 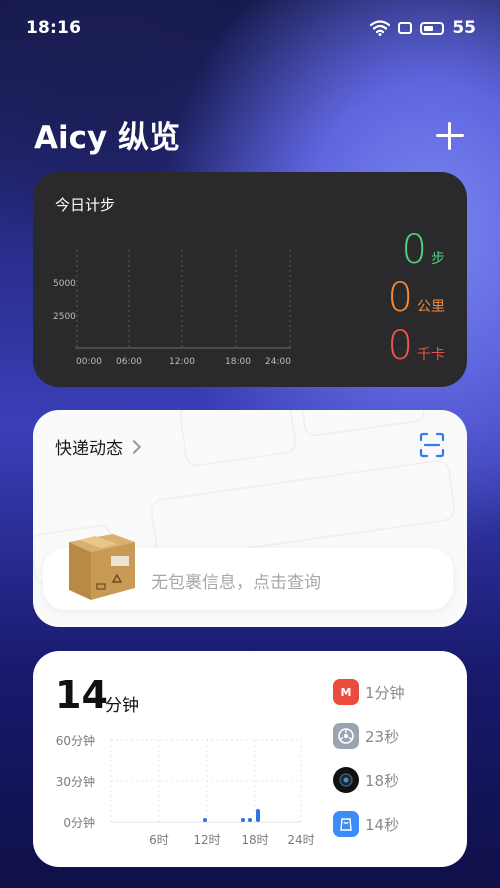 What do you see at coordinates (89, 362) in the screenshot?
I see `x-tick-label: 00:00` at bounding box center [89, 362].